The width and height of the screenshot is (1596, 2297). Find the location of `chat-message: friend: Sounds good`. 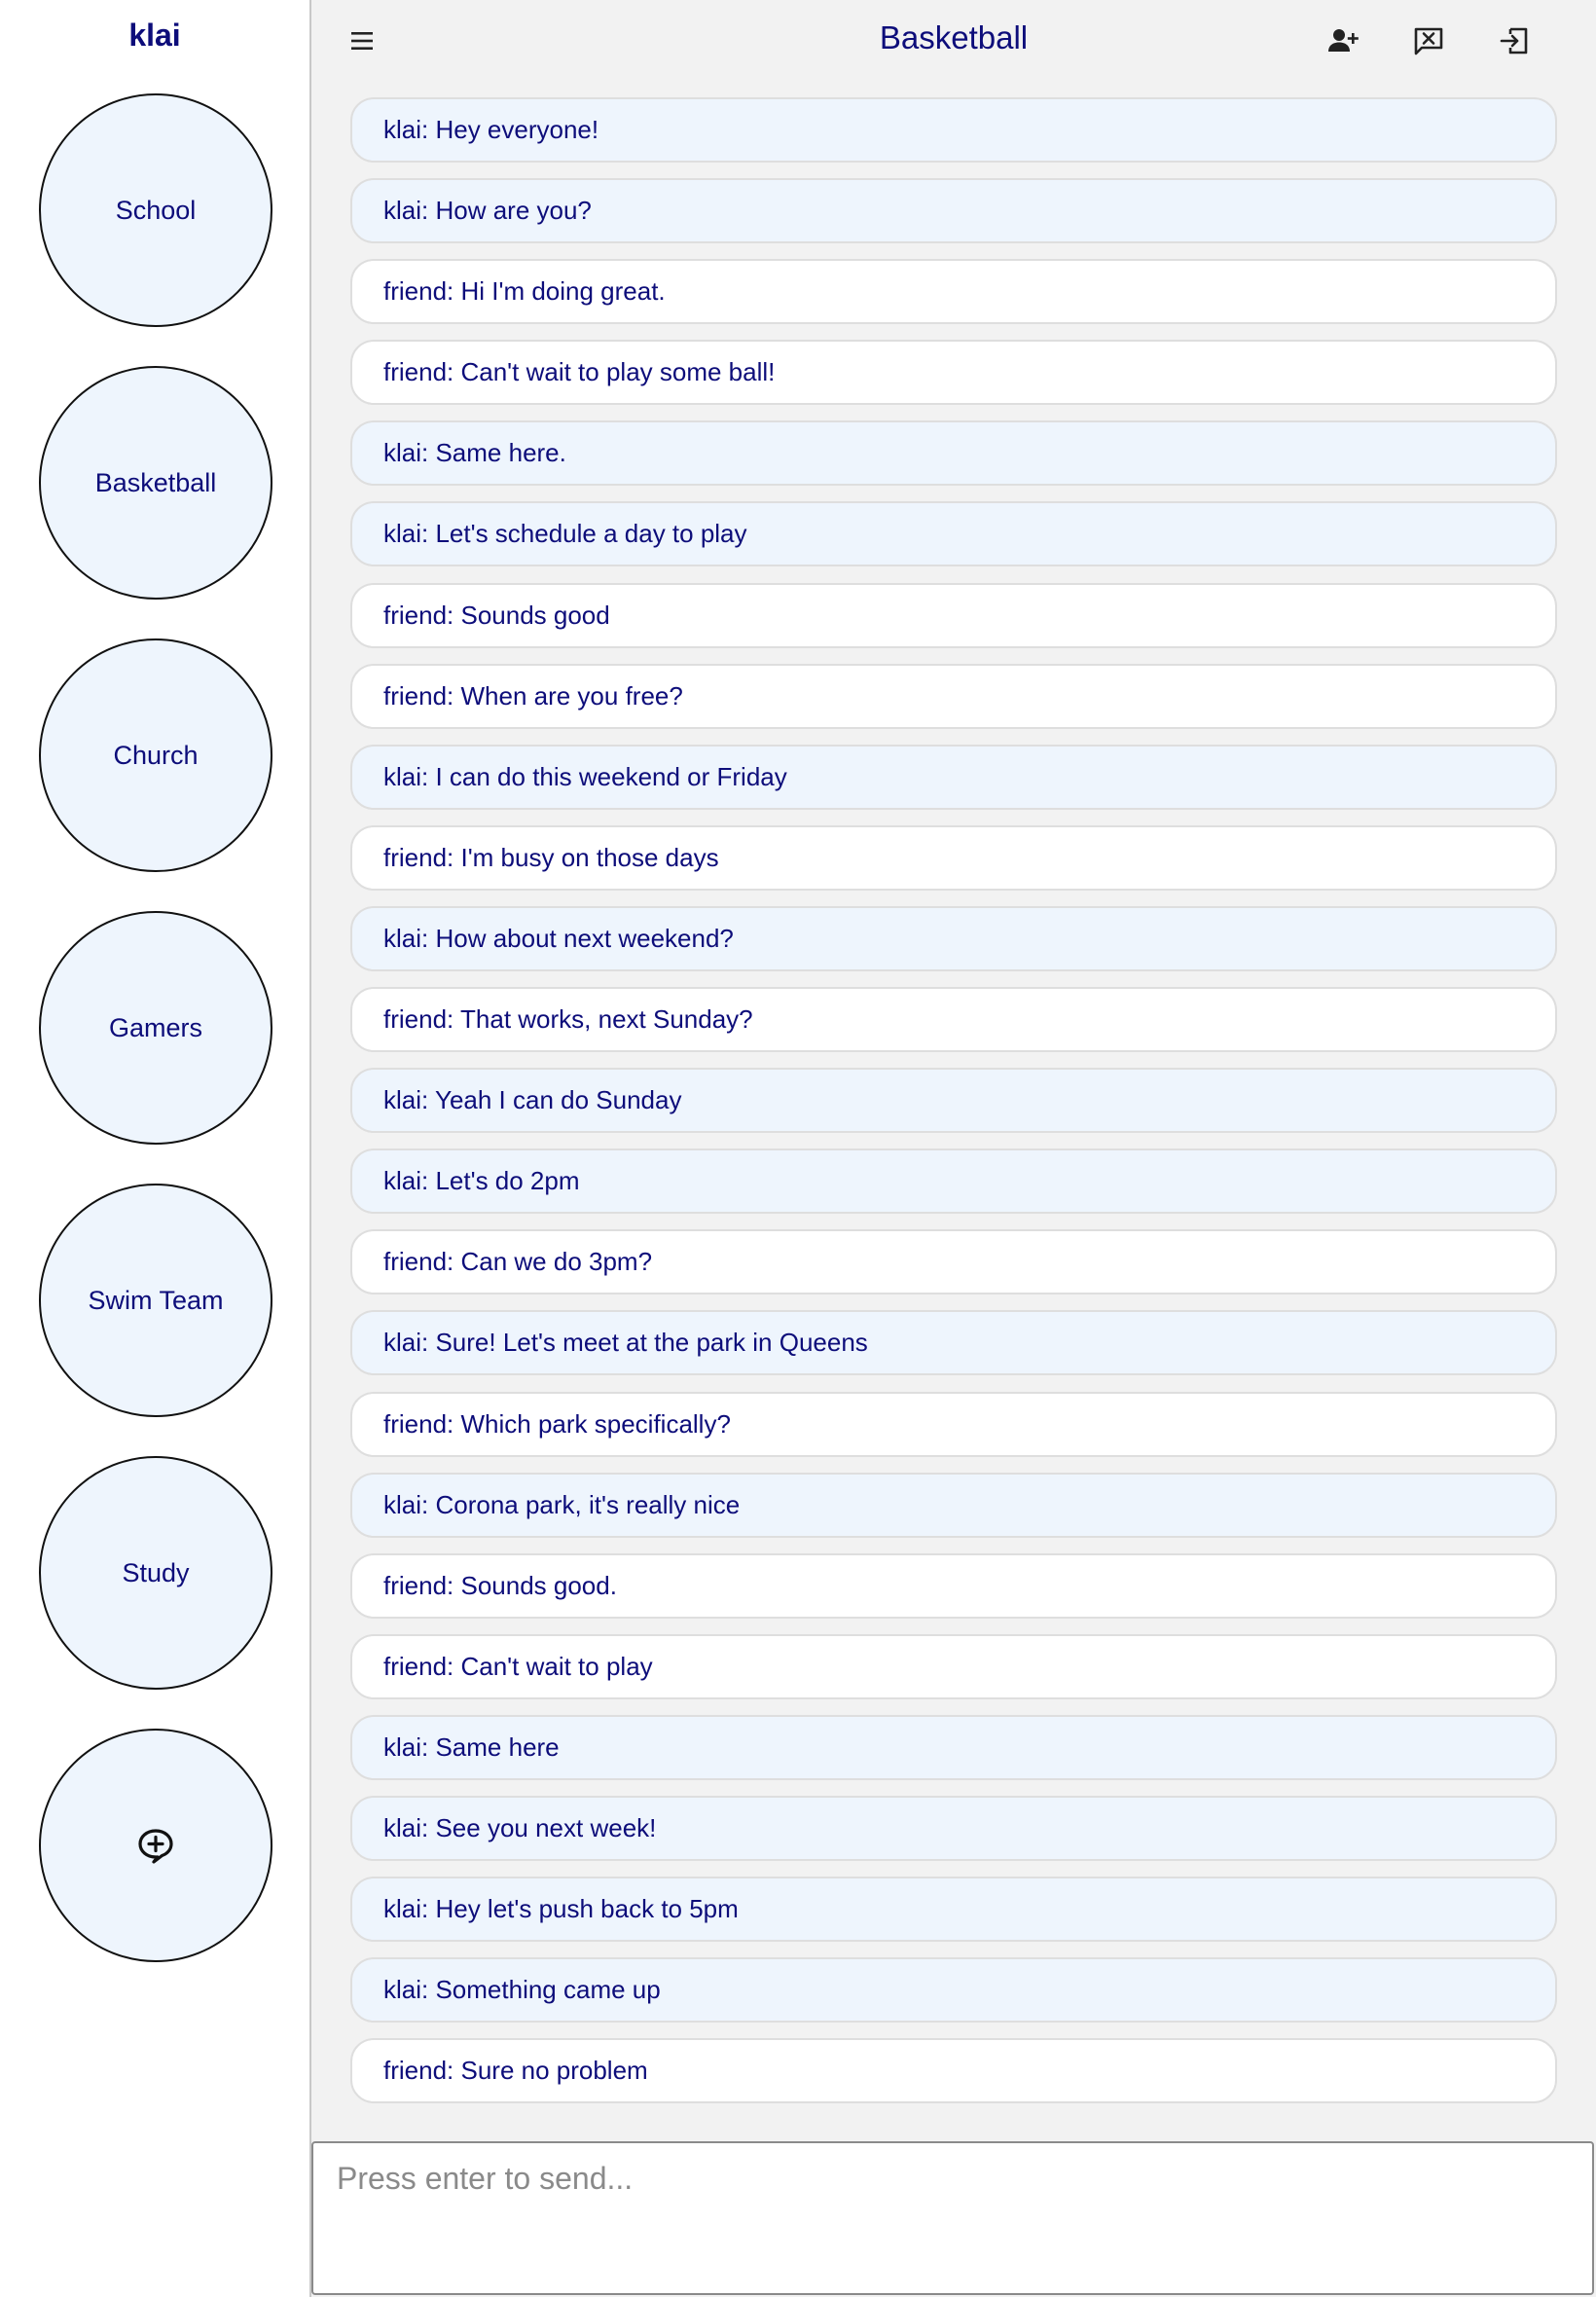

chat-message: friend: Sounds good is located at coordinates (953, 615).